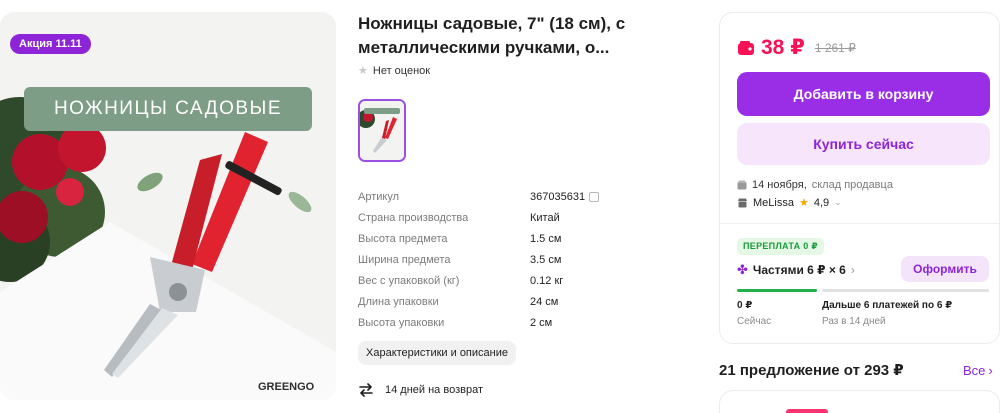  I want to click on delivery-date: 14 ноября,, so click(779, 185).